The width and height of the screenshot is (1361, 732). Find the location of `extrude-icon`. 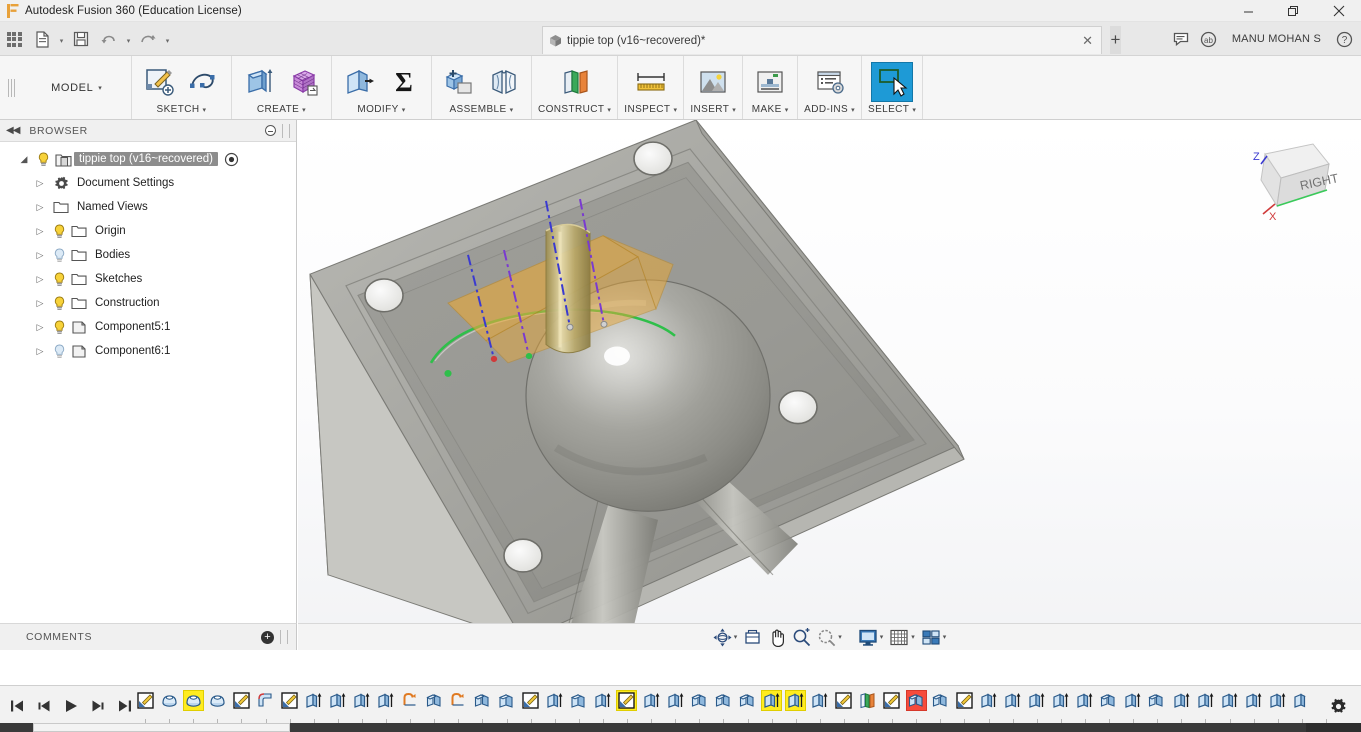

extrude-icon is located at coordinates (259, 82).